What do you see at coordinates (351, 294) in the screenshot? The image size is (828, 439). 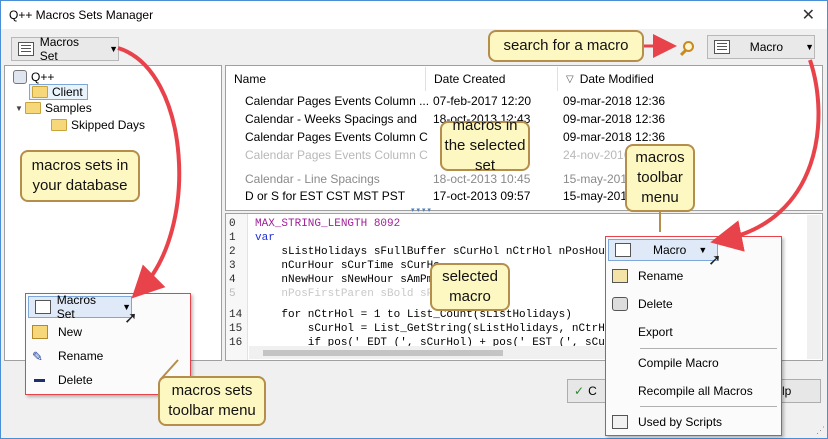 I see `code-line: nPosFirstParen sBold sPla` at bounding box center [351, 294].